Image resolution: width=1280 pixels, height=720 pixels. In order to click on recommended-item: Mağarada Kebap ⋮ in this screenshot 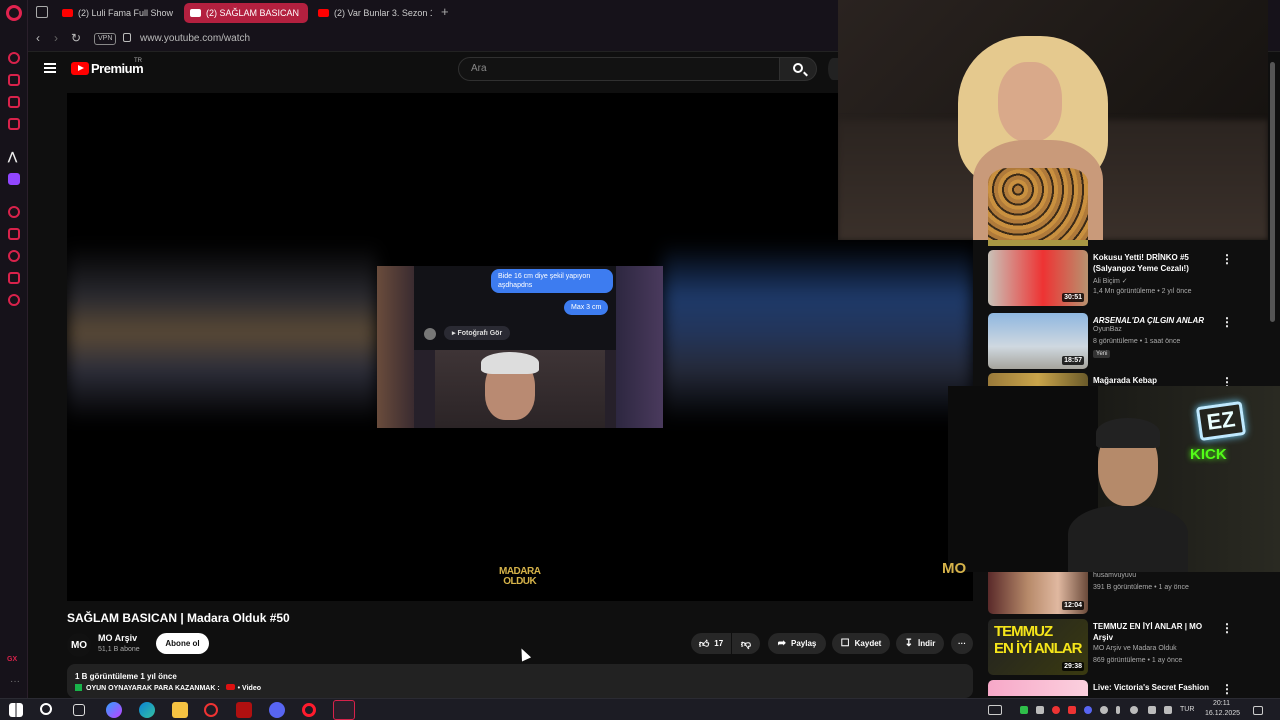, I will do `click(1128, 381)`.